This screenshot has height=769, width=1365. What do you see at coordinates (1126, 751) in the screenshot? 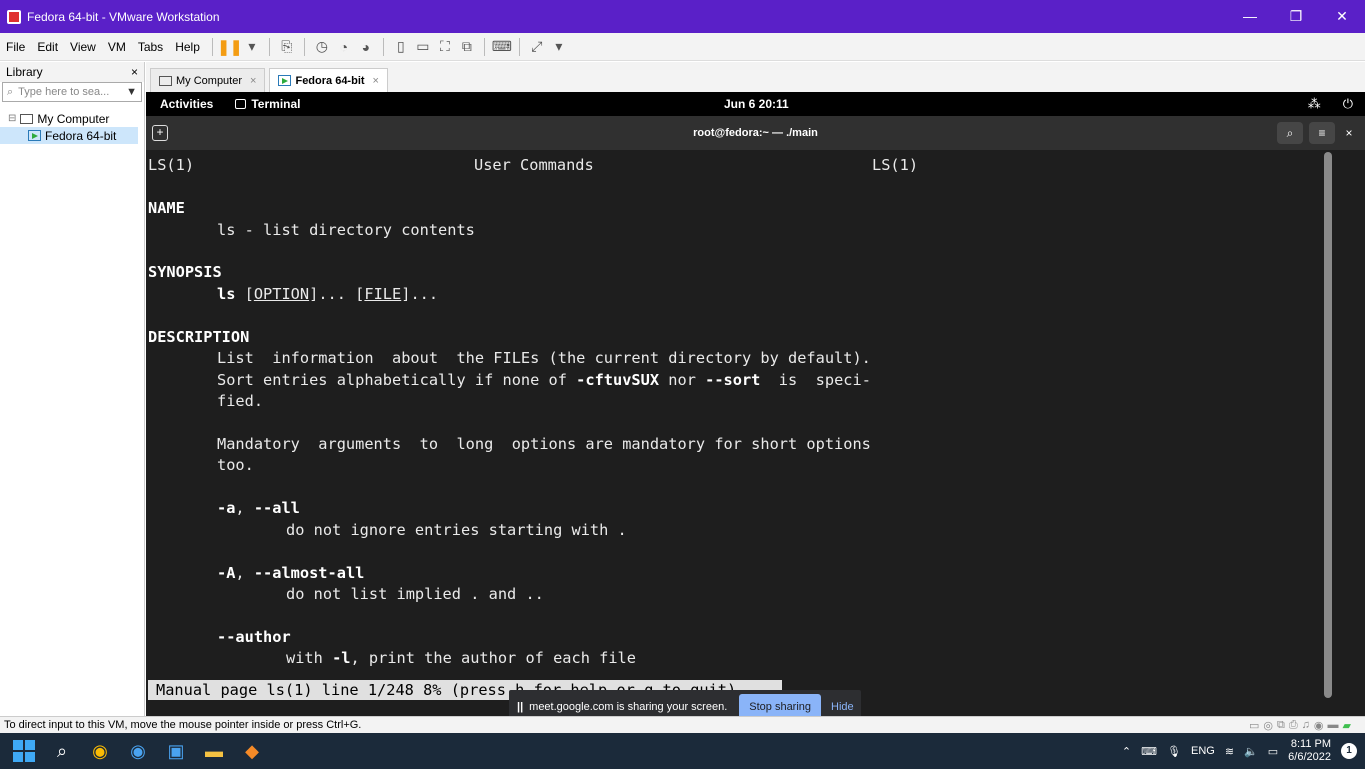
I see `tray-overflow-icon: ⌃` at bounding box center [1126, 751].